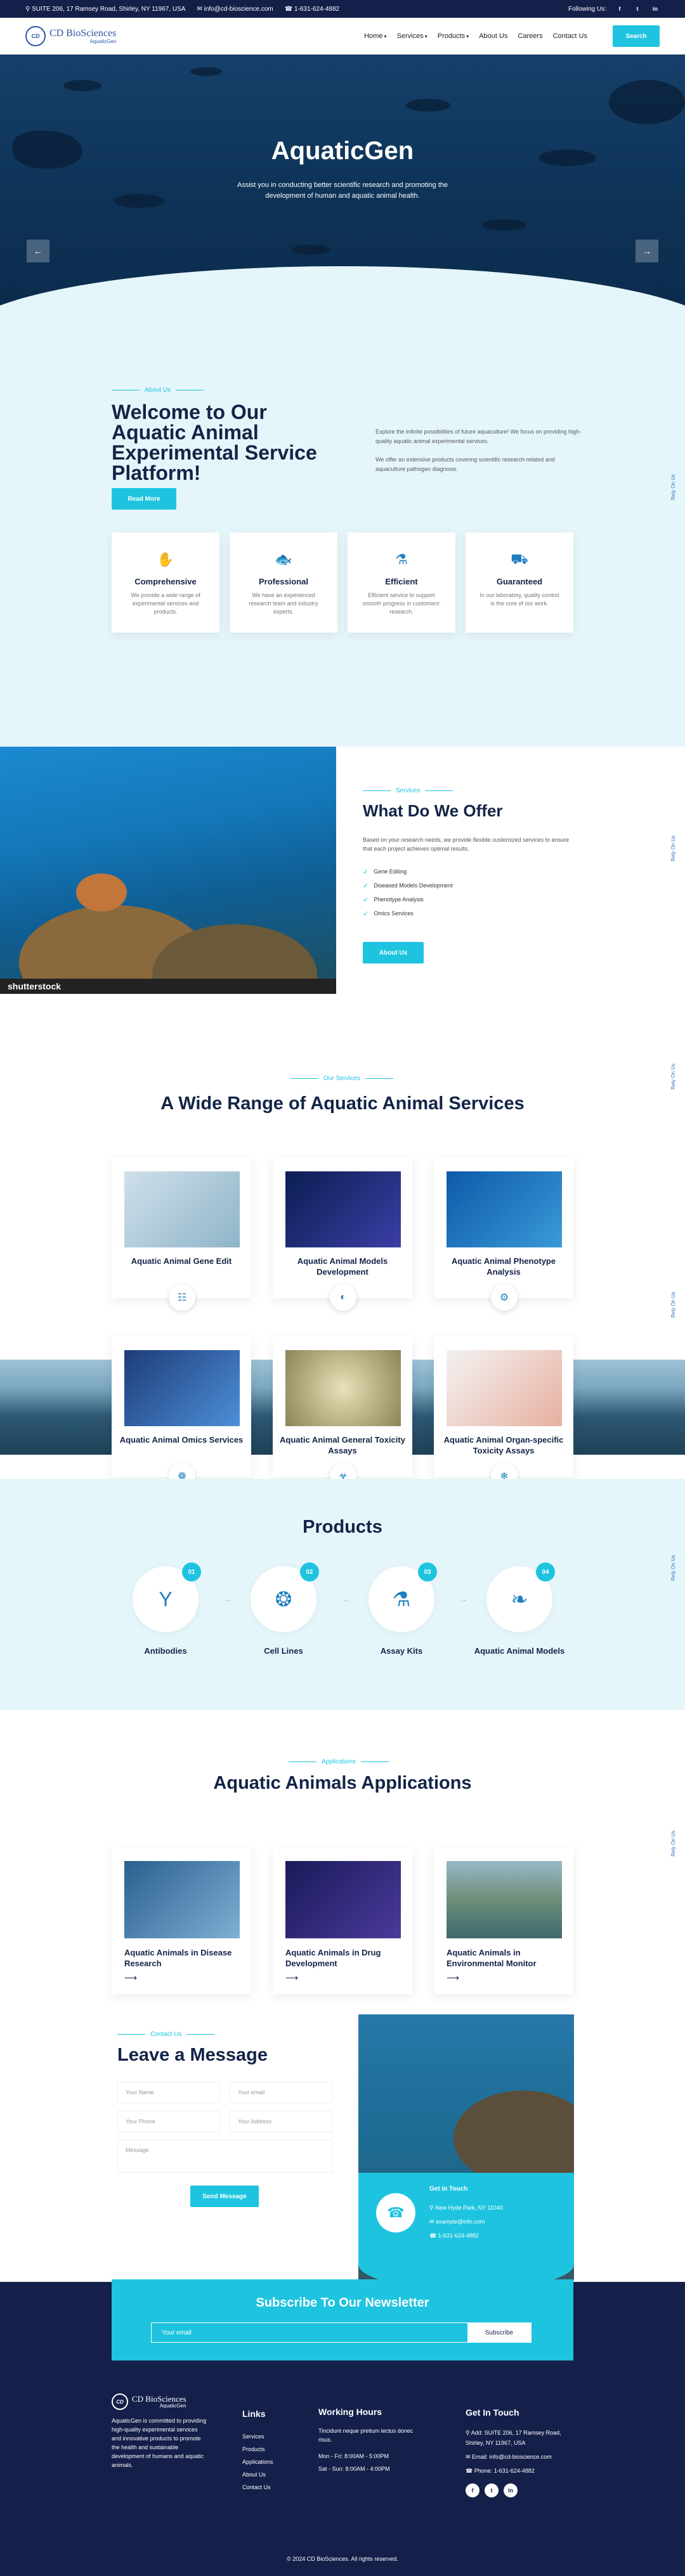  I want to click on application-card: Aquatic Animals in Drug Development ⟶, so click(342, 1921).